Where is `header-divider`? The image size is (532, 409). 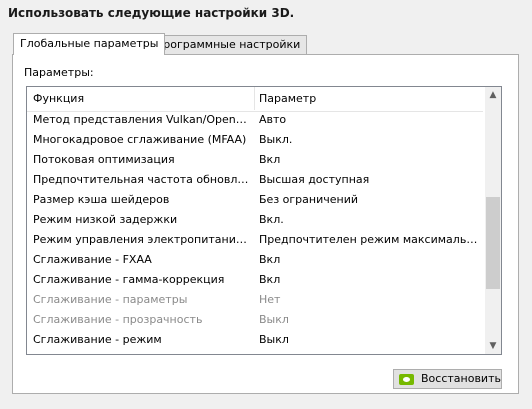
header-divider is located at coordinates (254, 98).